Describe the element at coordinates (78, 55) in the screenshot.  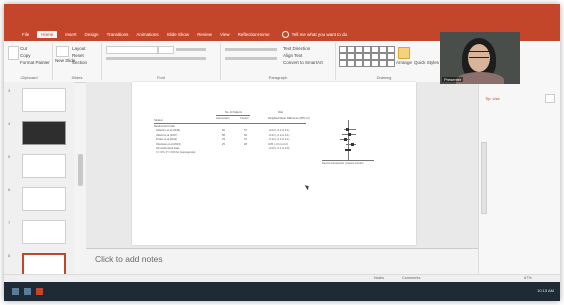
I see `reset-button: Reset` at that location.